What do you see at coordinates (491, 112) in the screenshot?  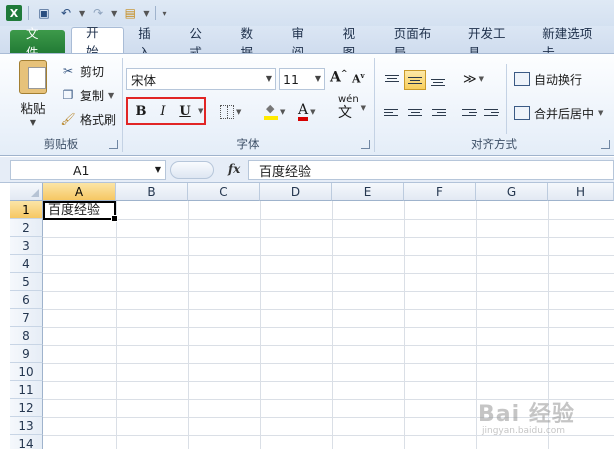 I see `increase-indent-button` at bounding box center [491, 112].